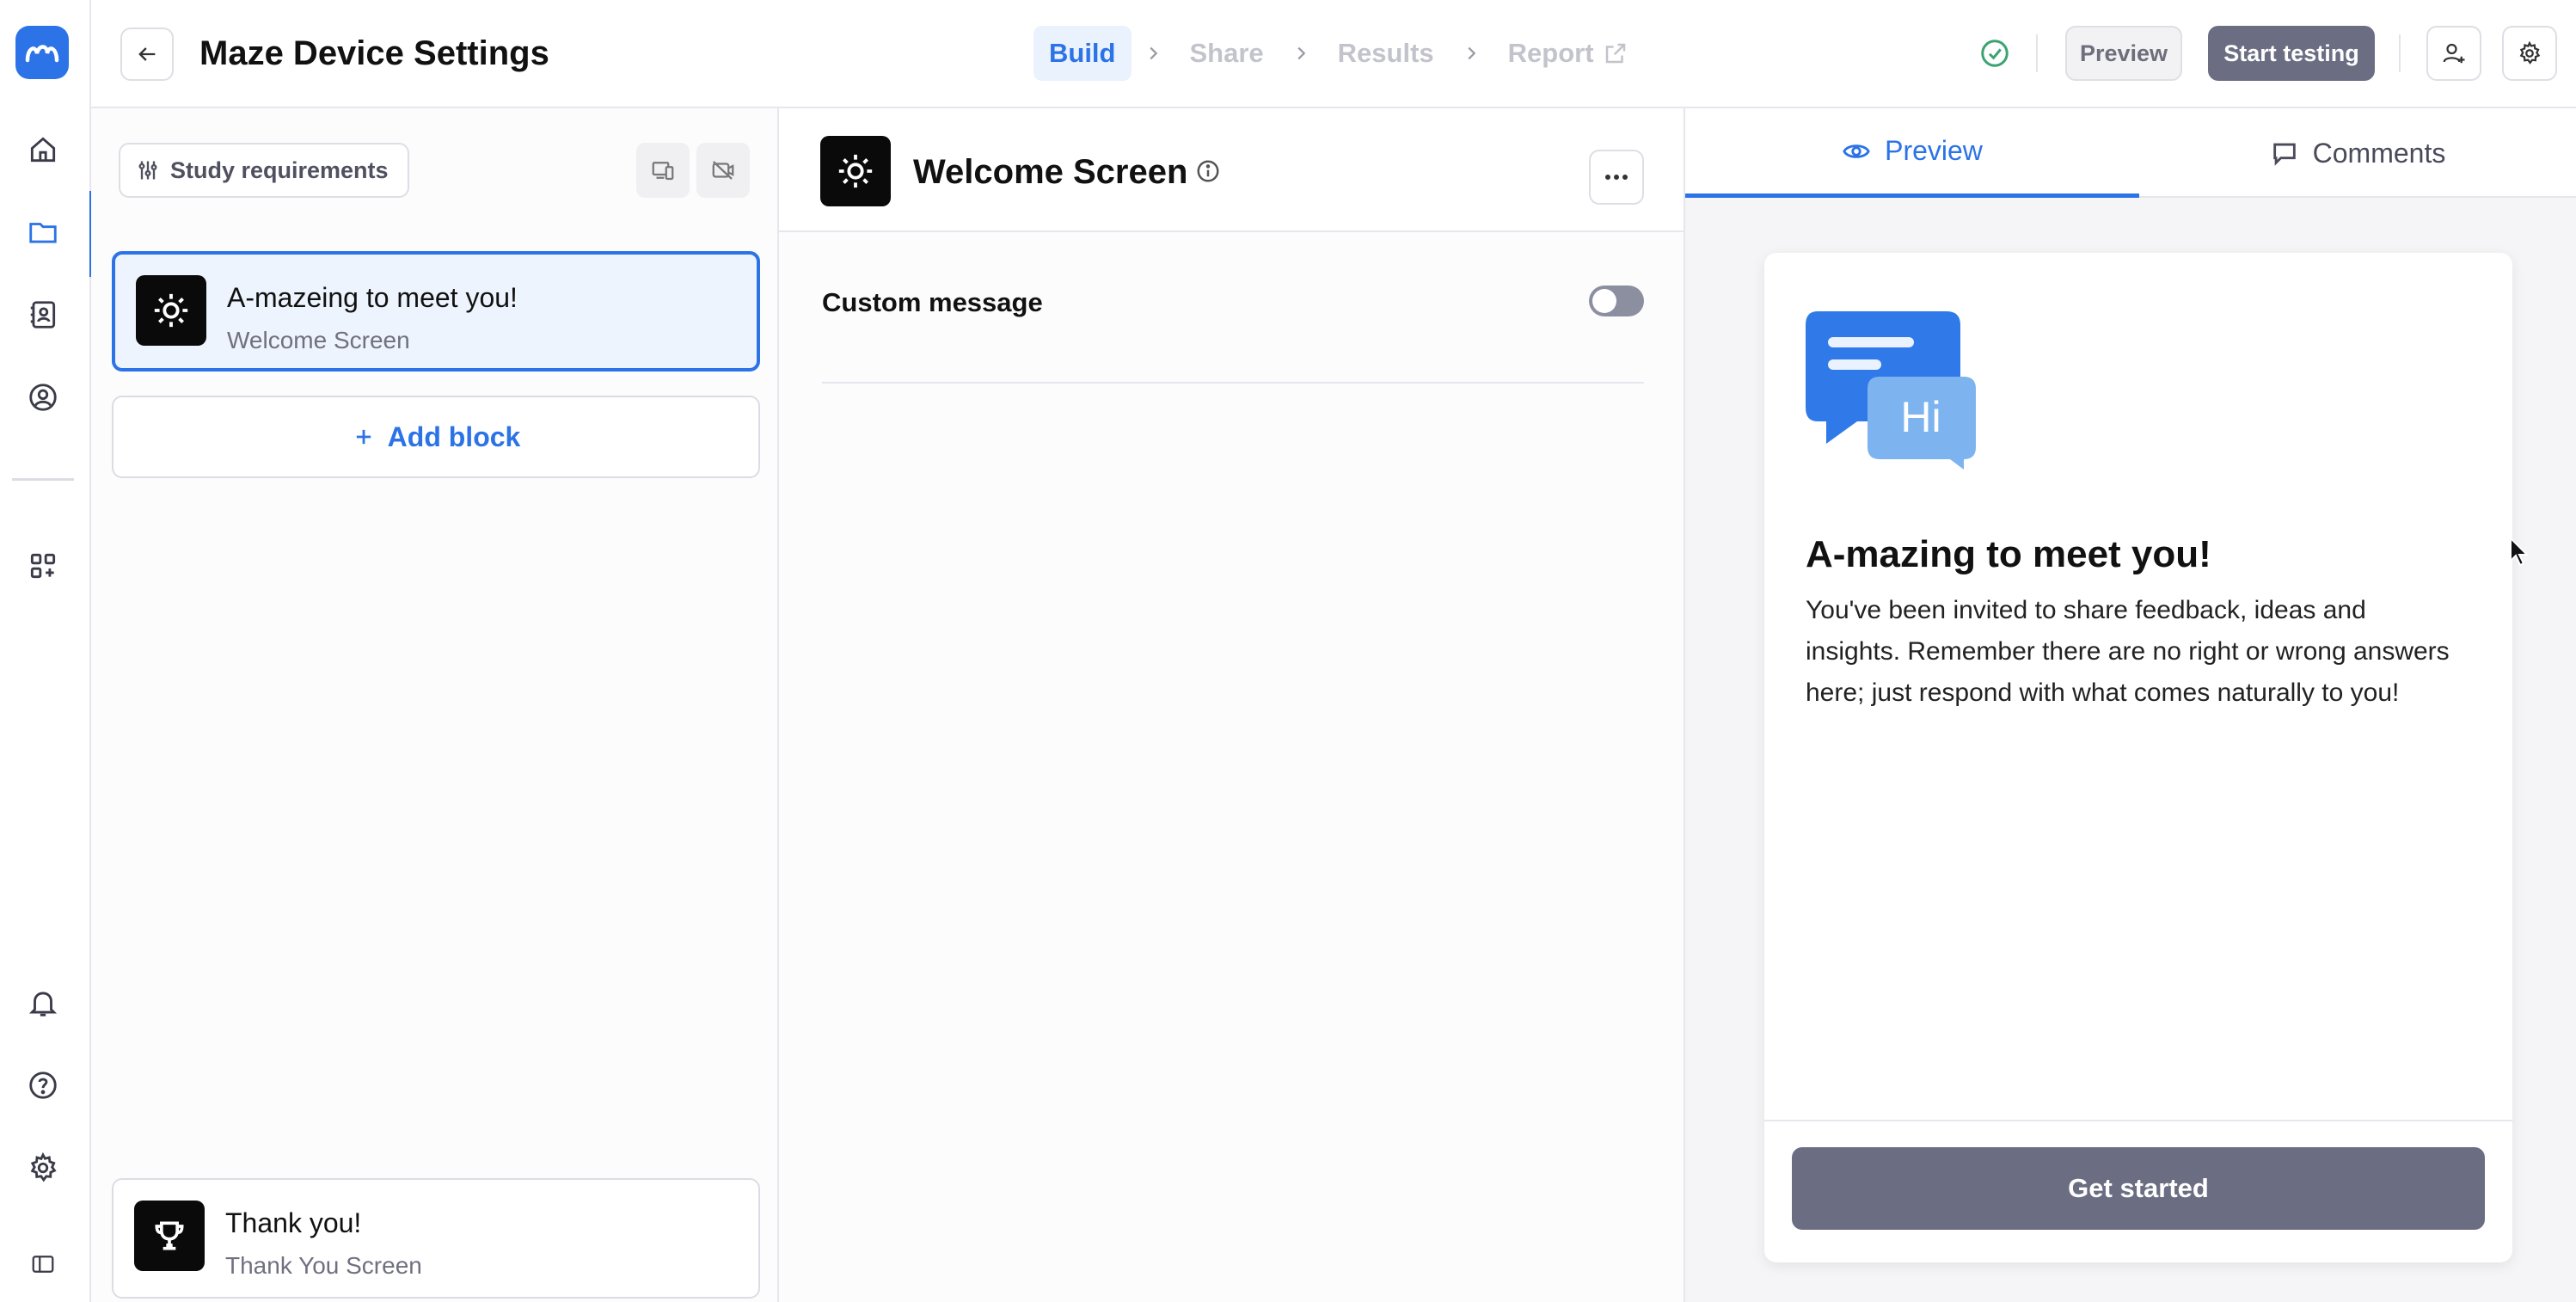 This screenshot has width=2576, height=1302. Describe the element at coordinates (46, 651) in the screenshot. I see `left-rail` at that location.